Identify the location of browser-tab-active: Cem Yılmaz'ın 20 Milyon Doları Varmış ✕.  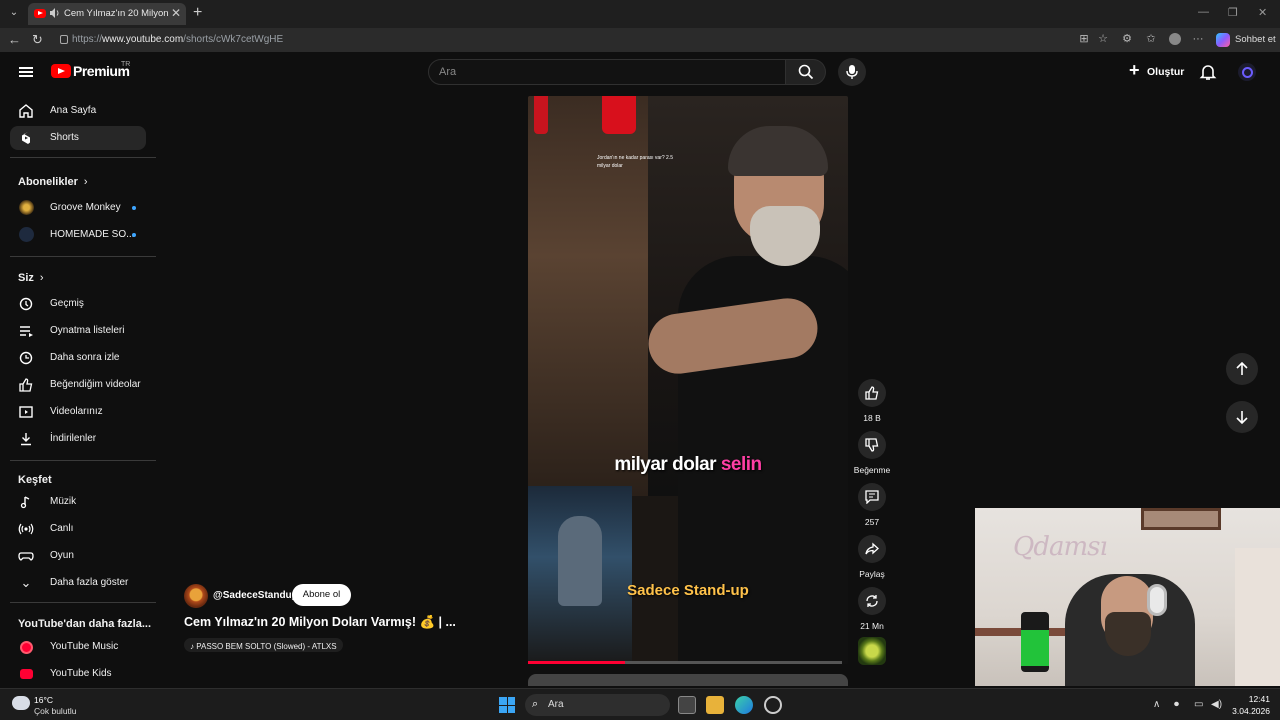
(107, 14).